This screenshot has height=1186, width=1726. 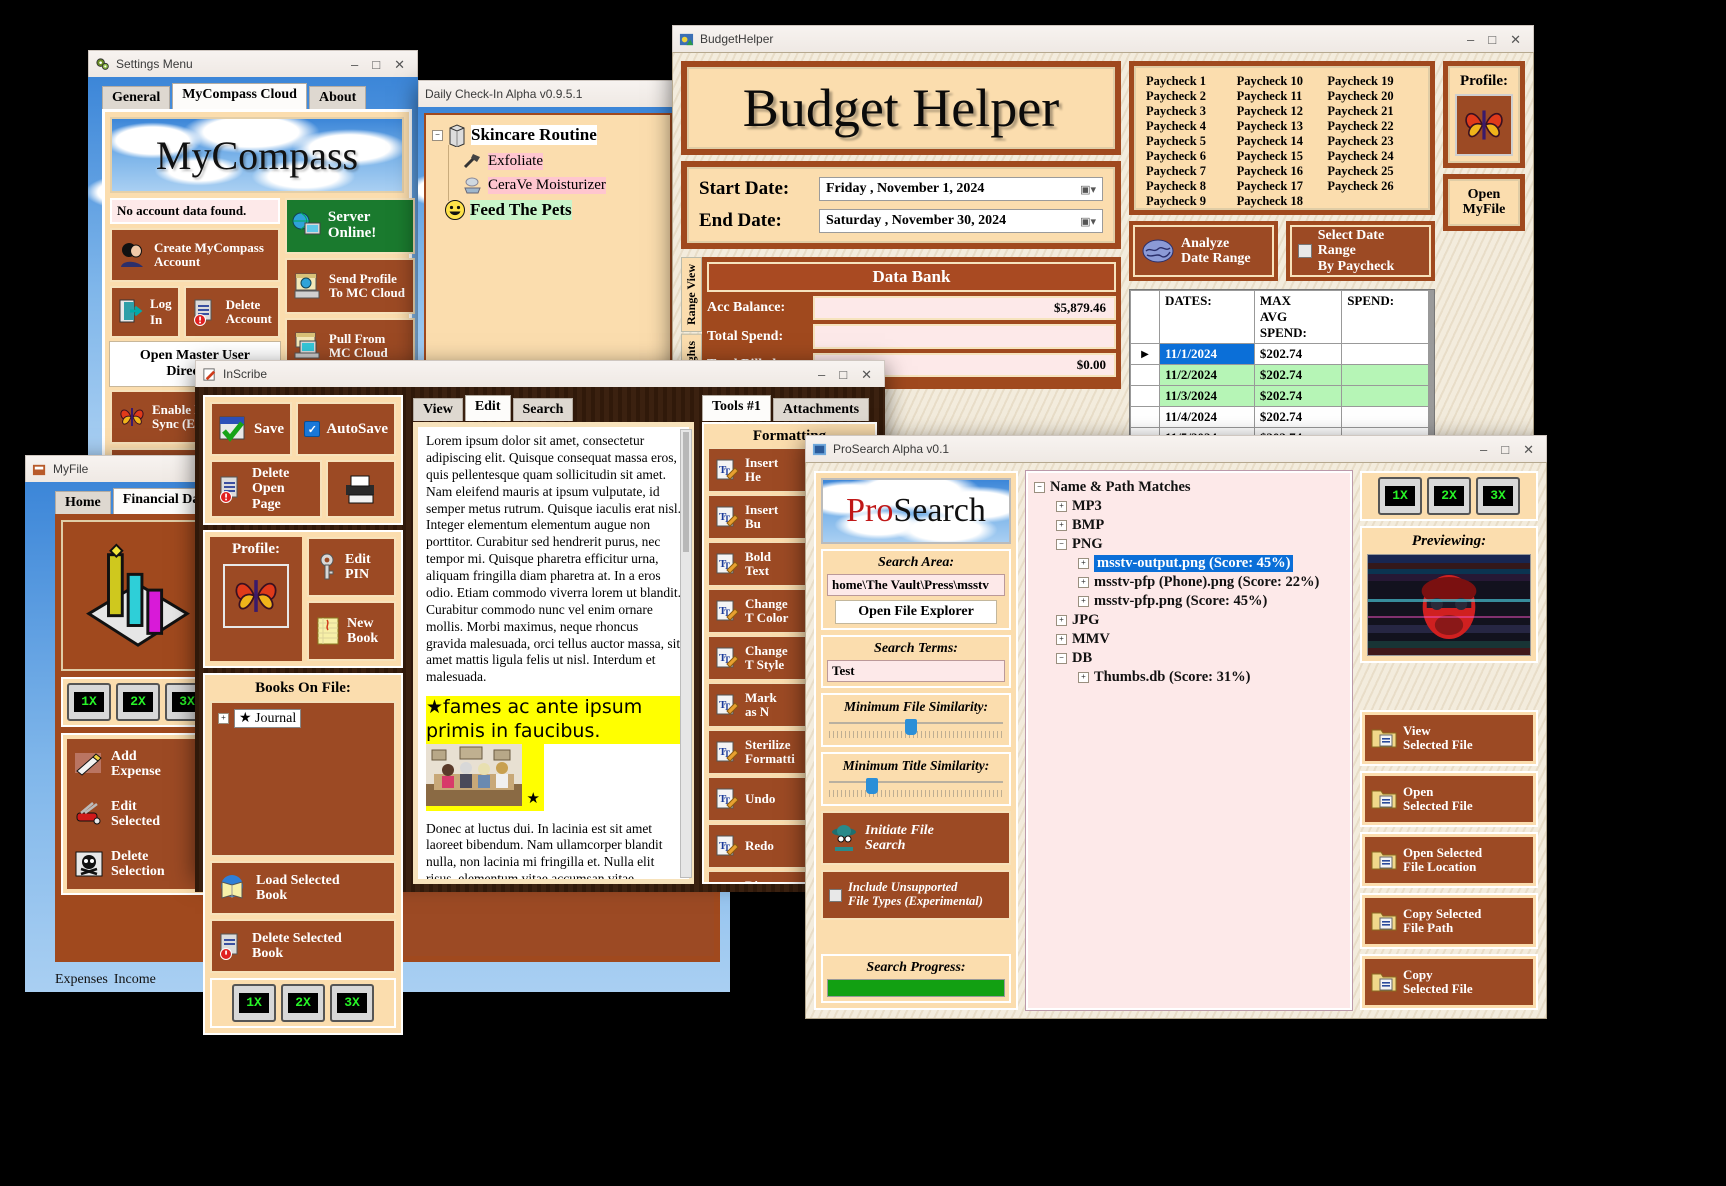 What do you see at coordinates (1372, 141) in the screenshot?
I see `paycheck-item: Paycheck 23` at bounding box center [1372, 141].